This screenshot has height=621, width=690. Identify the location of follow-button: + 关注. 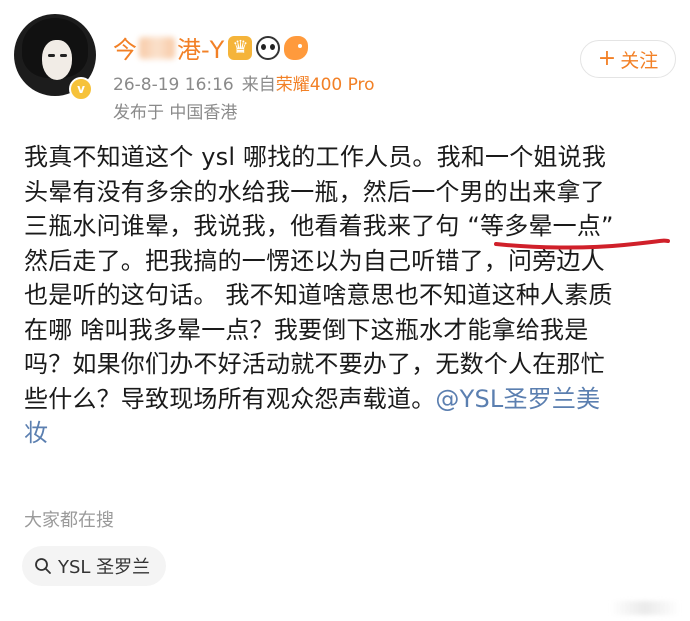
(628, 59).